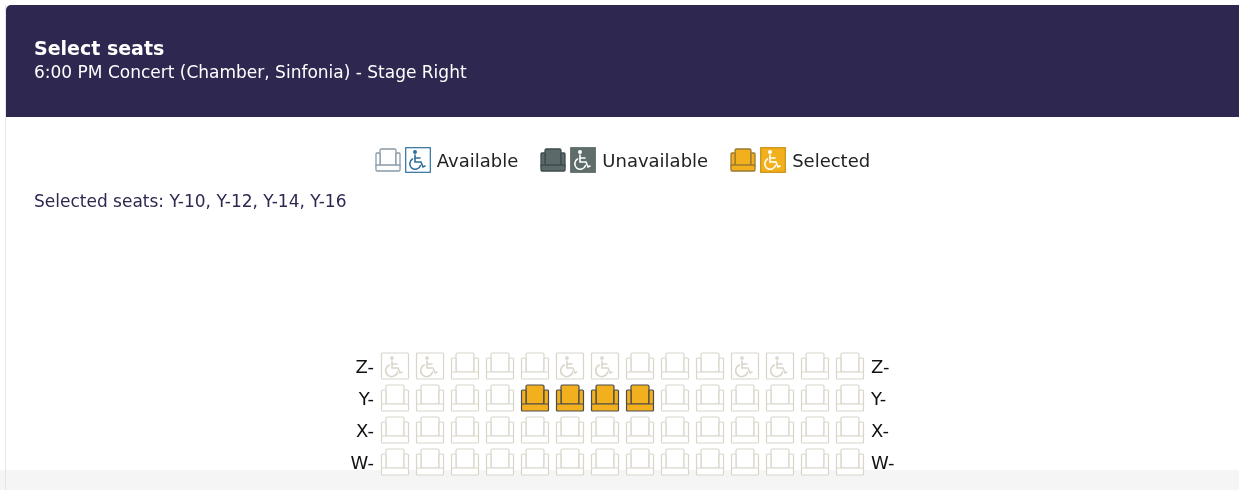  I want to click on selected-seats-text: Selected seats: Y-10, Y-12, Y-14, Y-16, so click(191, 201).